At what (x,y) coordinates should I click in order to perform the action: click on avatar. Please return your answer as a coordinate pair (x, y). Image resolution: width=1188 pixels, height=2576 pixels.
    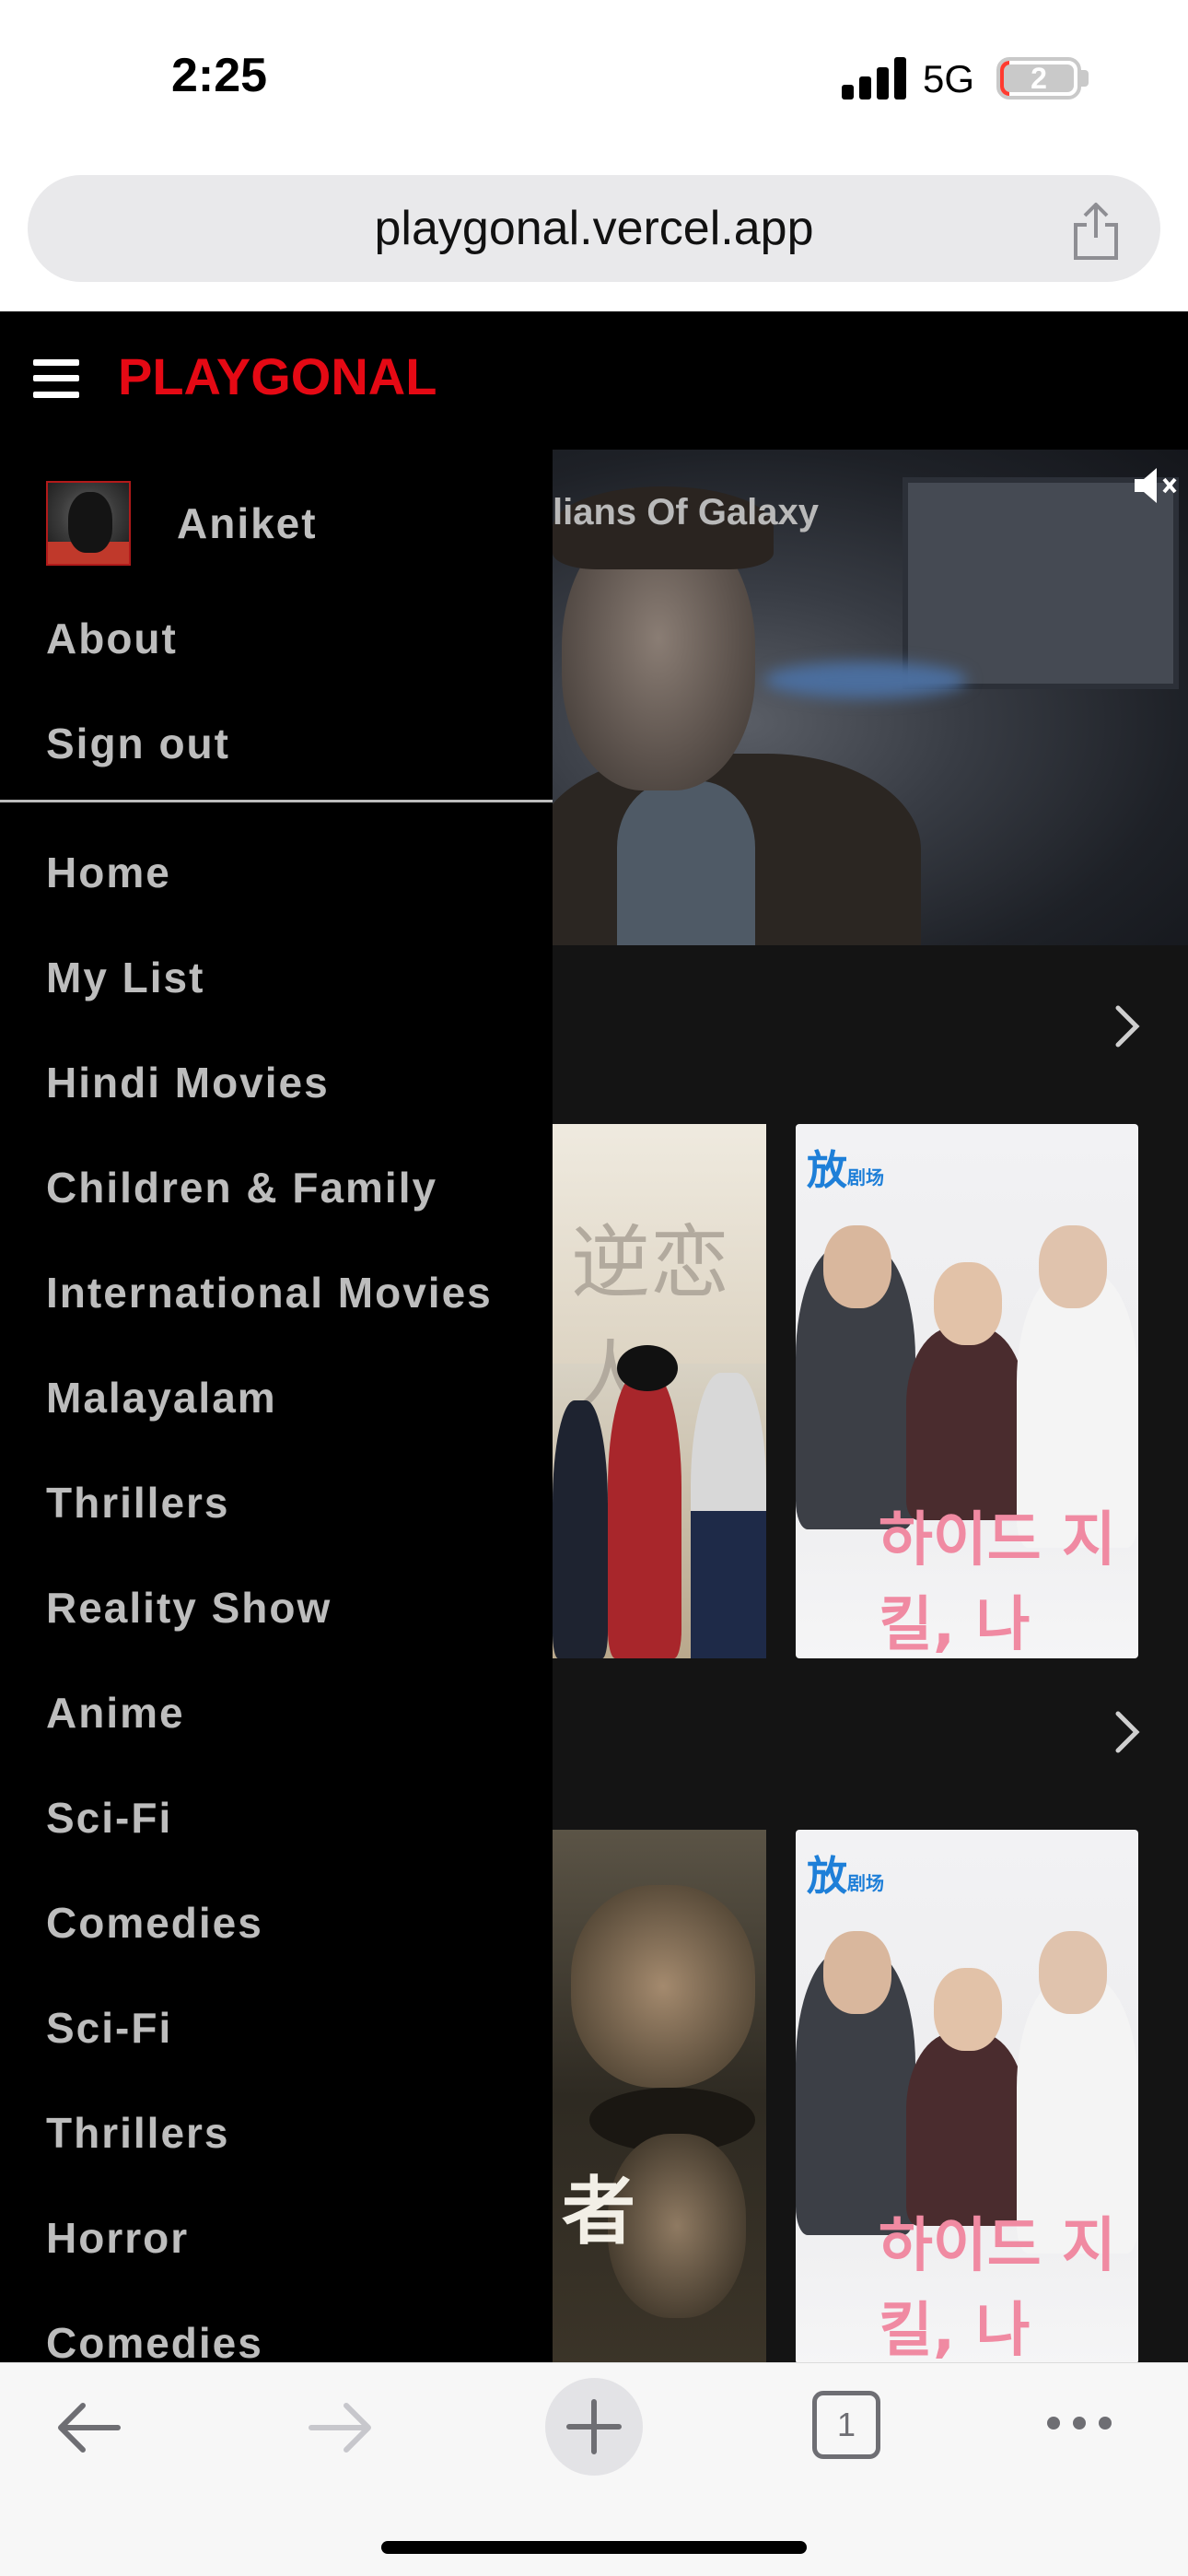
    Looking at the image, I should click on (88, 523).